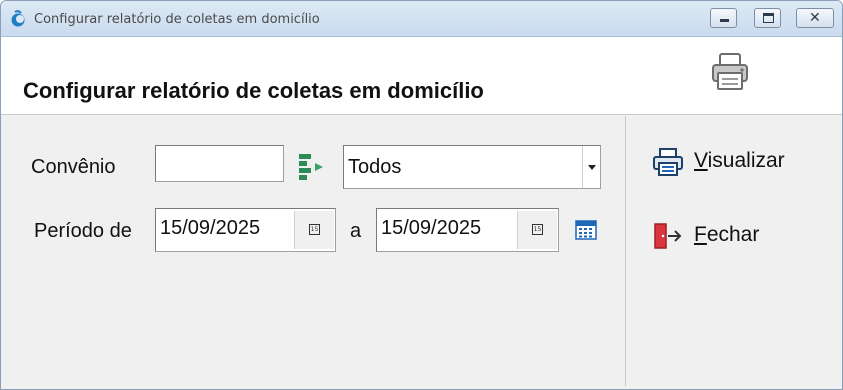 The width and height of the screenshot is (843, 390). What do you see at coordinates (472, 167) in the screenshot?
I see `convenio-select: Todos` at bounding box center [472, 167].